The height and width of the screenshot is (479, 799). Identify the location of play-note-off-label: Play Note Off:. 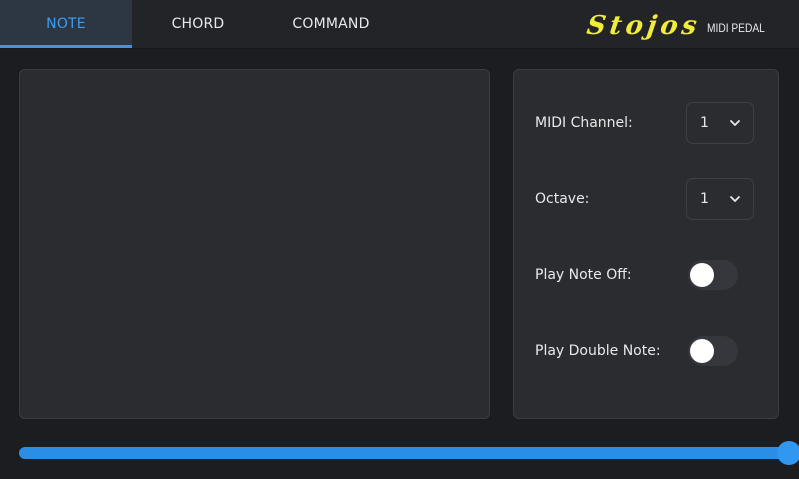
(583, 275).